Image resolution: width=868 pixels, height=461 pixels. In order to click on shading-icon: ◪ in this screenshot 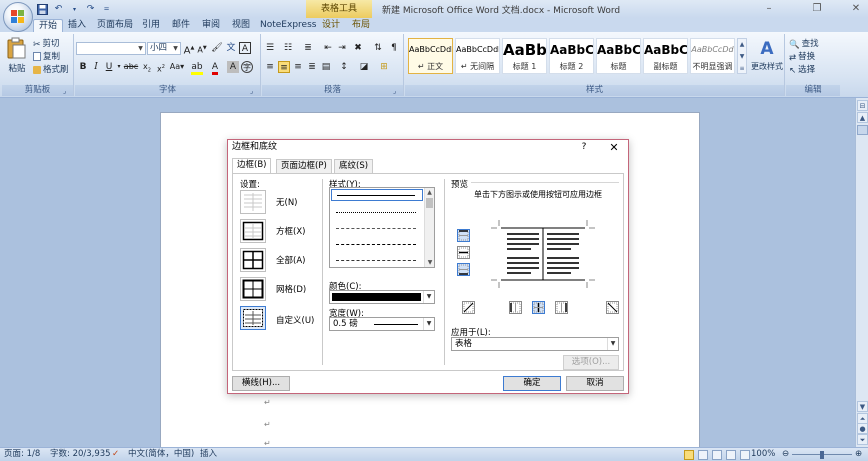, I will do `click(364, 67)`.